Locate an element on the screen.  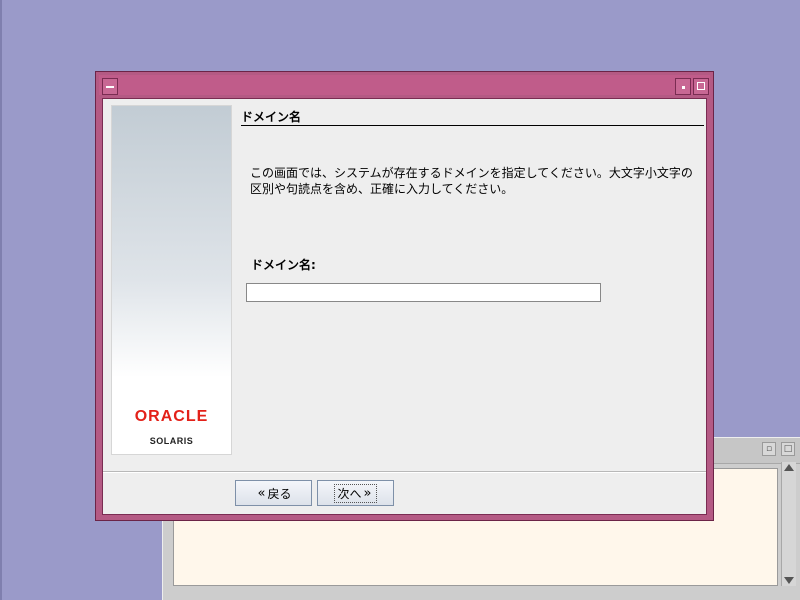
chevron-left-icon: « is located at coordinates (261, 493).